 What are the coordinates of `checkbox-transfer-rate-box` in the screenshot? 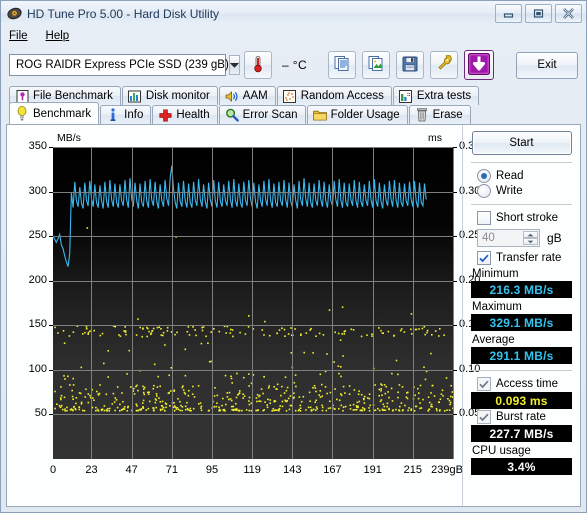 It's located at (484, 258).